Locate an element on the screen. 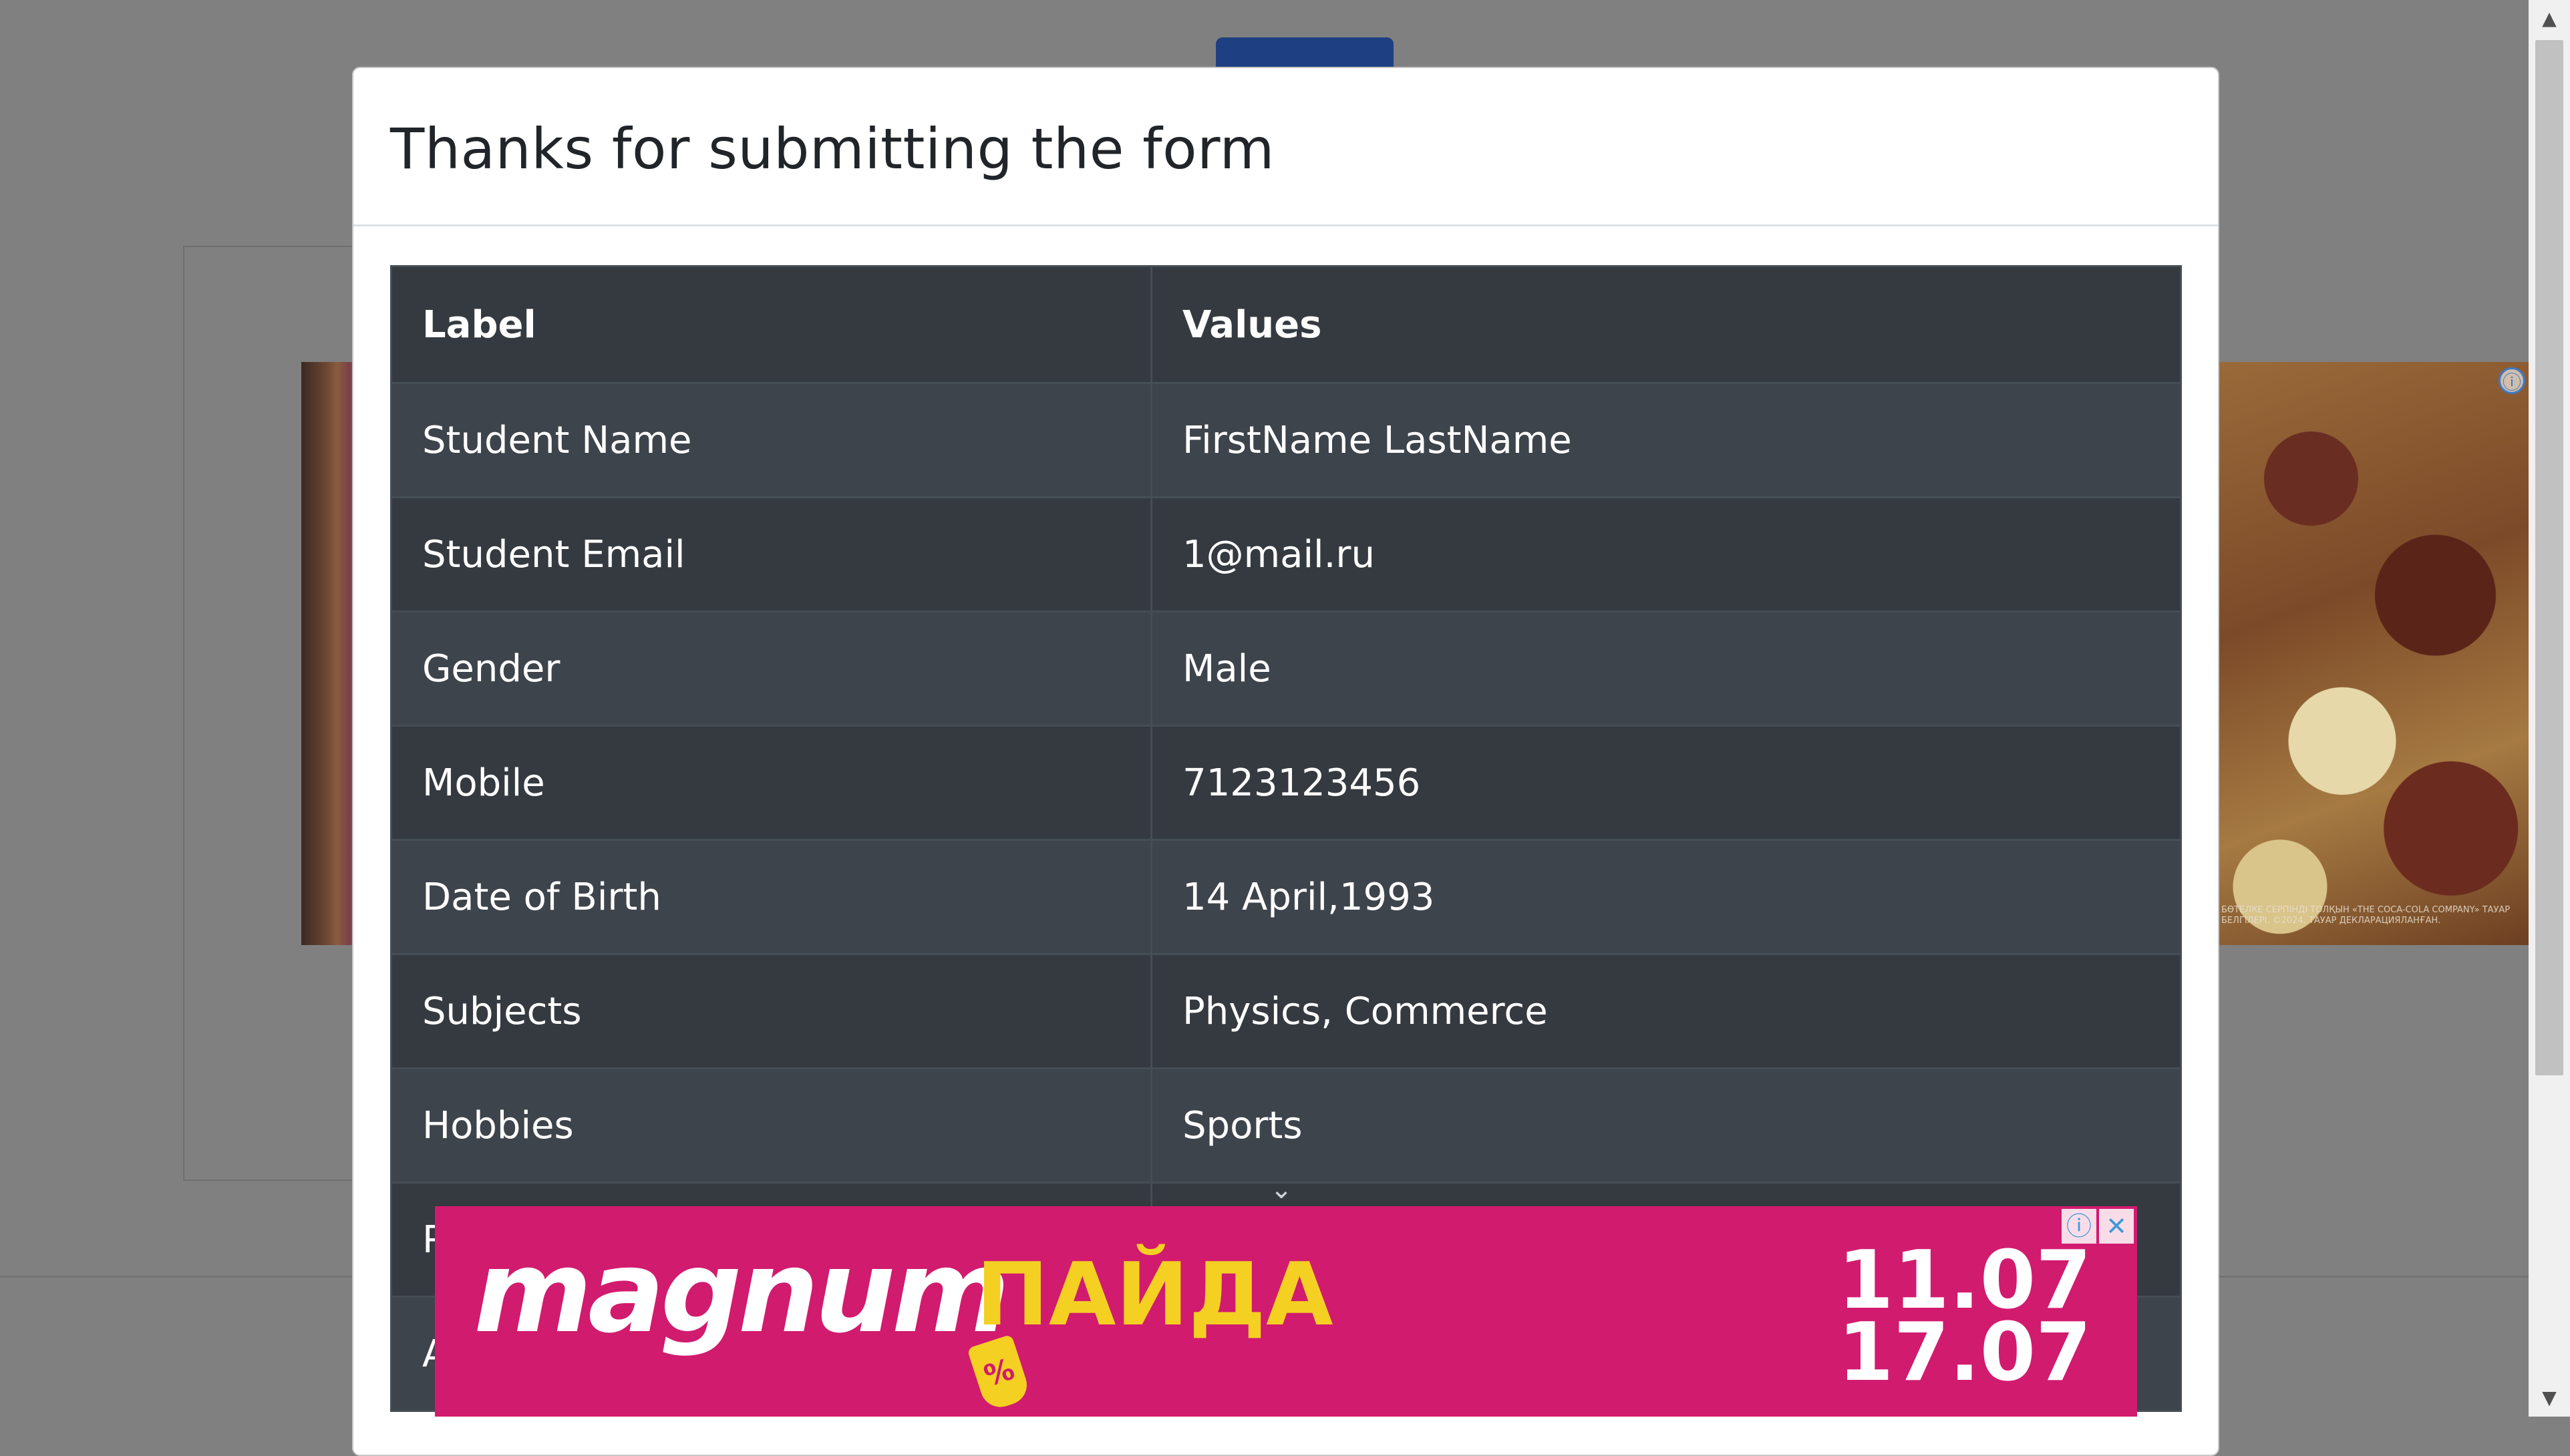  row-value: FirstName LastName is located at coordinates (1666, 440).